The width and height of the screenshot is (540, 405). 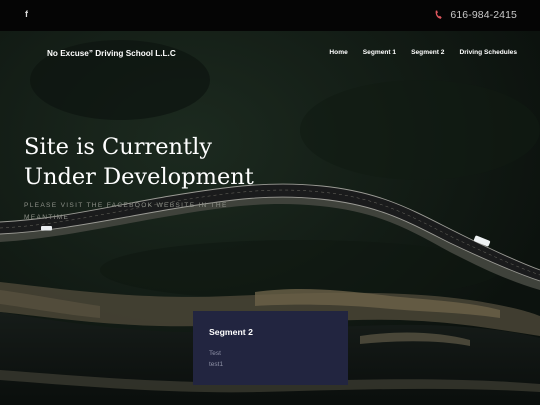 What do you see at coordinates (488, 52) in the screenshot?
I see `nav-item-driving-schedules: Driving Schedules` at bounding box center [488, 52].